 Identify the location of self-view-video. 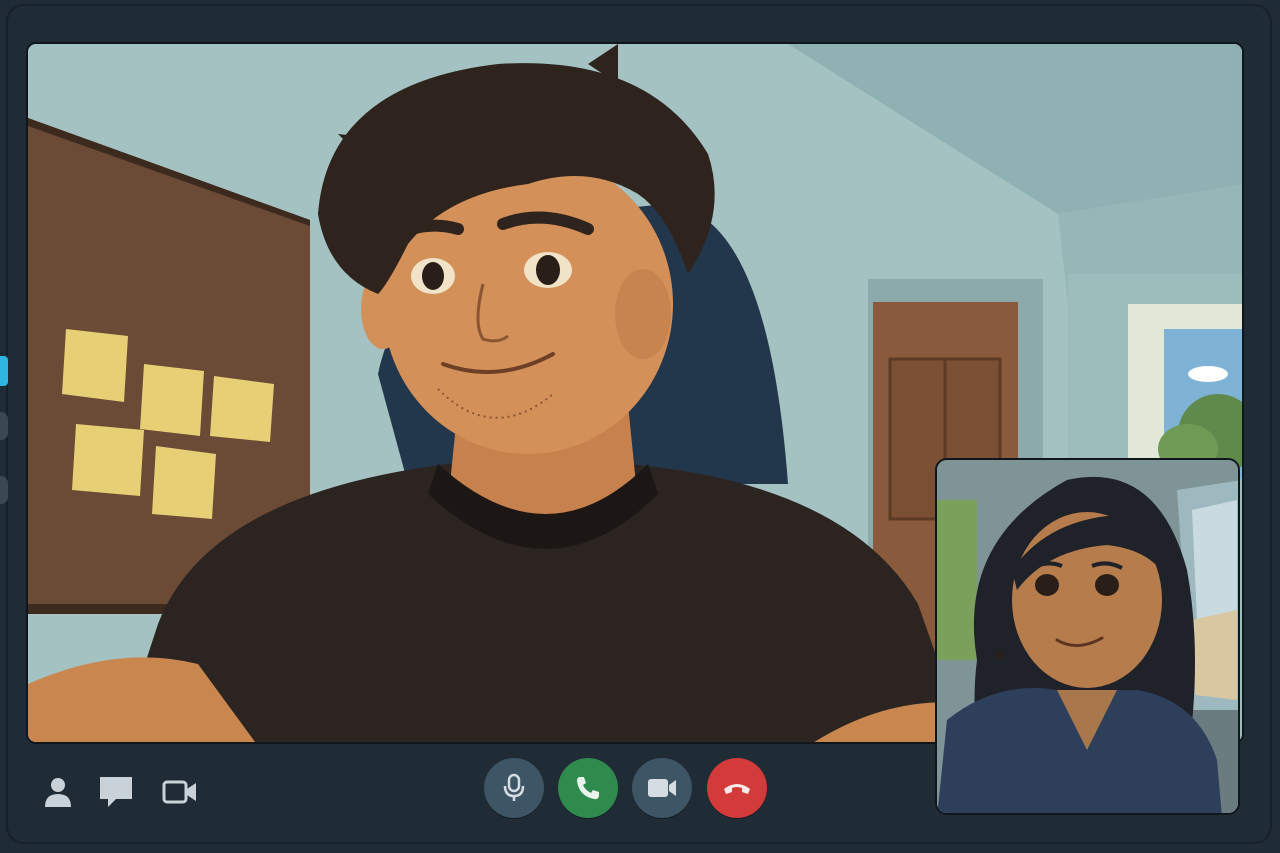
(1087, 636).